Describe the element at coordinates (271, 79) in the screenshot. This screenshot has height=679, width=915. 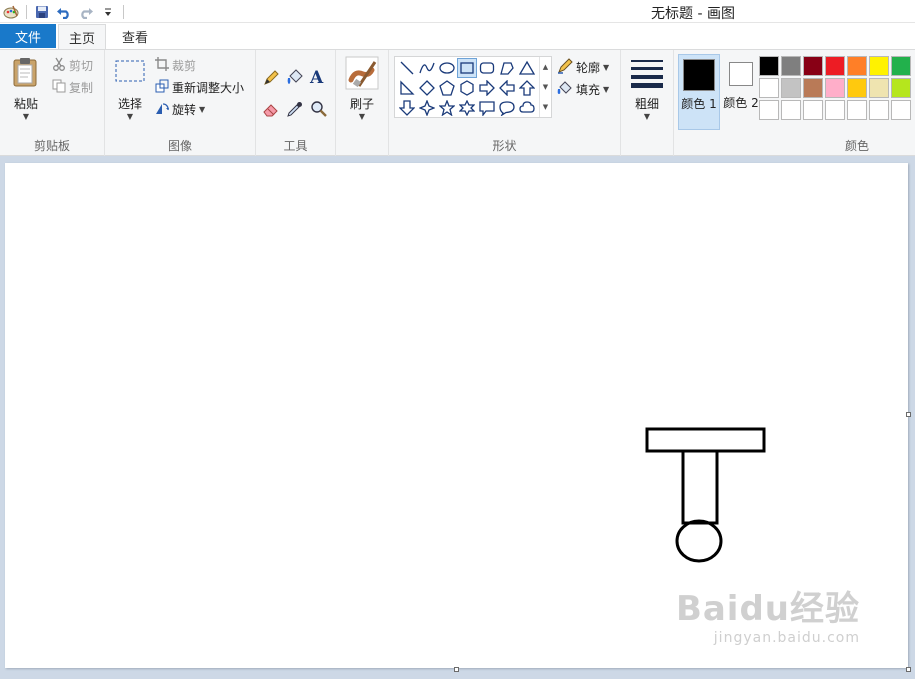
I see `pencil-icon` at that location.